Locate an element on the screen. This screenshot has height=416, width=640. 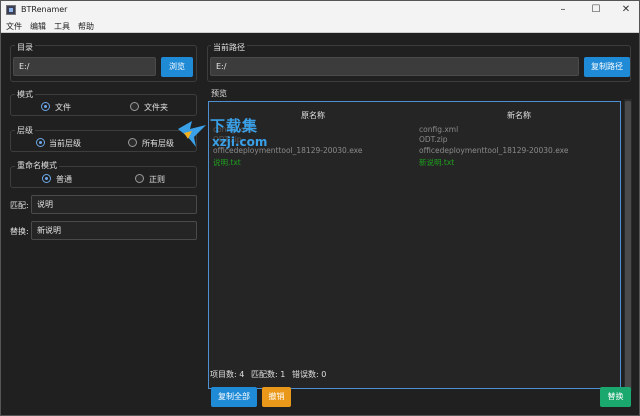
directory-input: E:/ is located at coordinates (84, 66).